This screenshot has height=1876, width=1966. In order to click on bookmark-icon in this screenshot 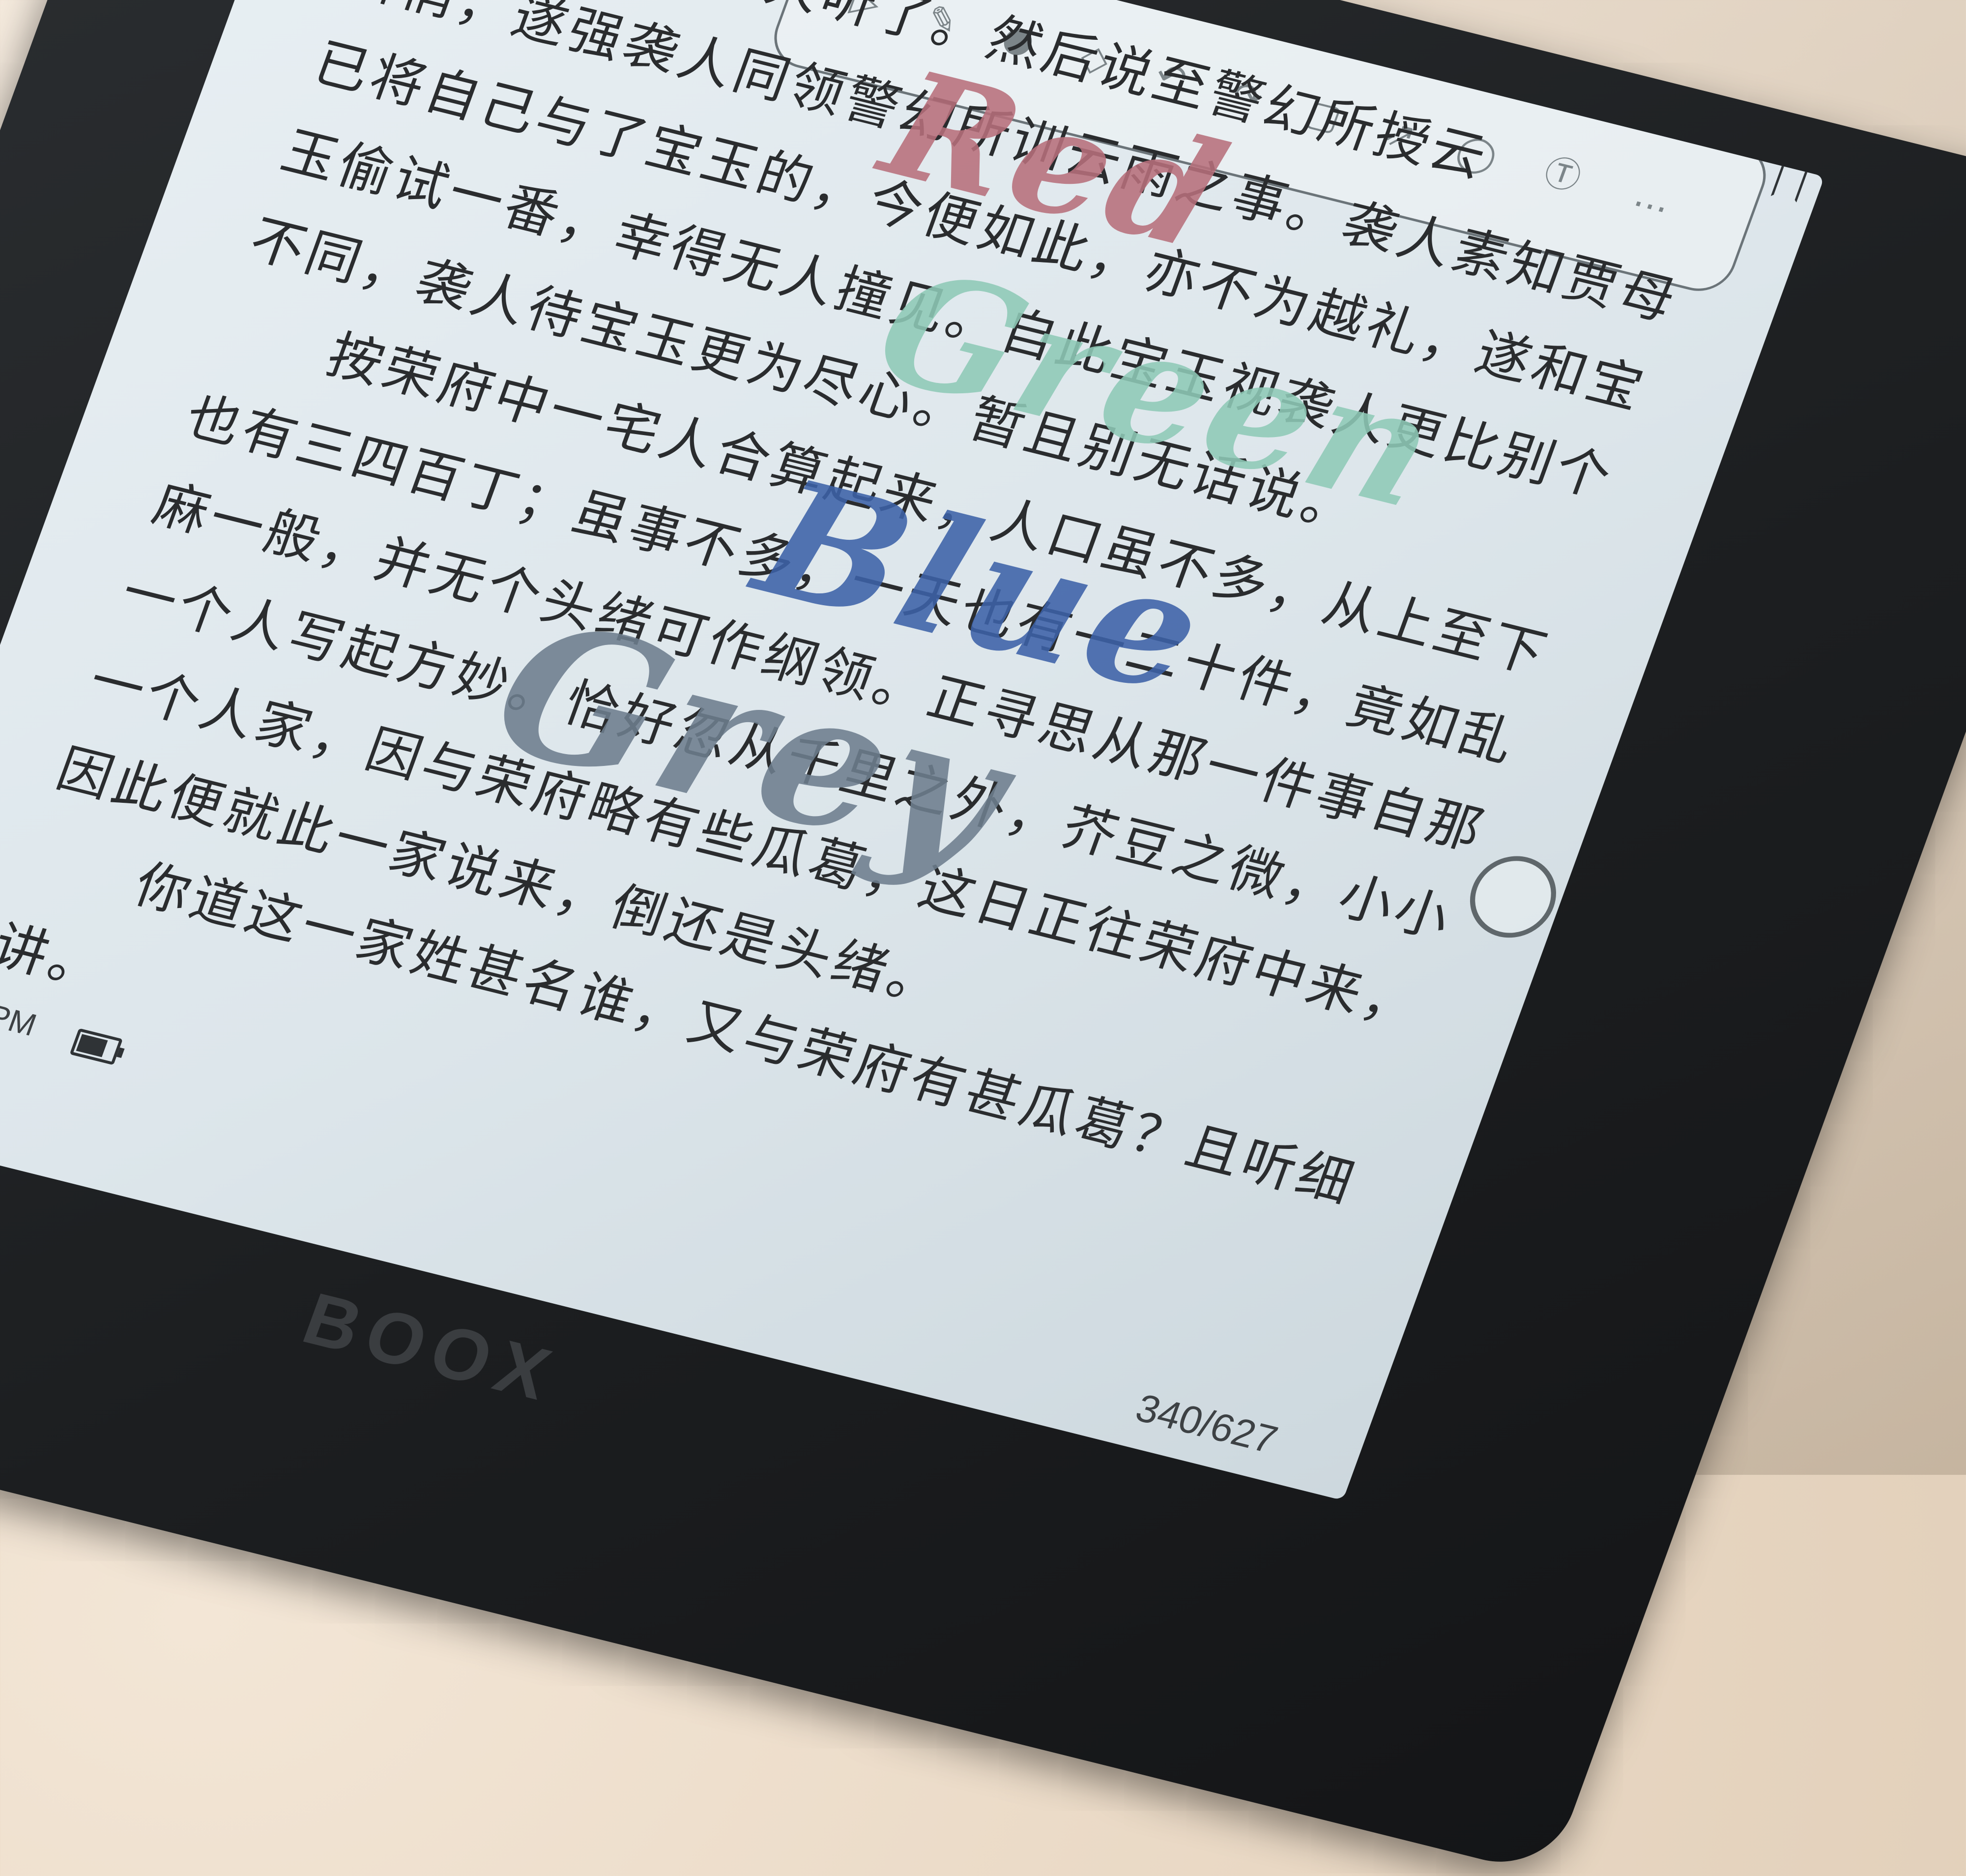, I will do `click(1790, 182)`.